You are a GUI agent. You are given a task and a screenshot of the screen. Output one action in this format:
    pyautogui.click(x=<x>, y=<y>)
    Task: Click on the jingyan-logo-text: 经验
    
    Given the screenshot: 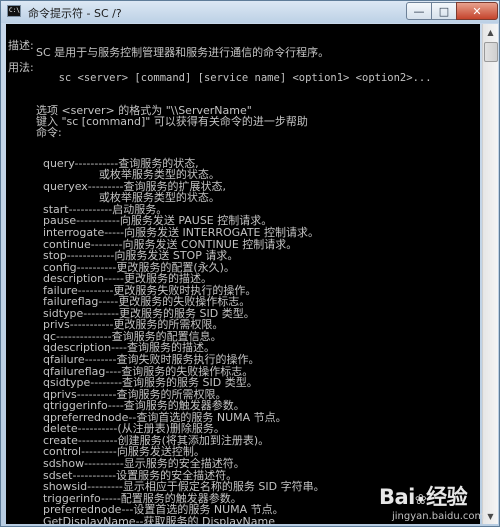 What is the action you would take?
    pyautogui.click(x=447, y=497)
    